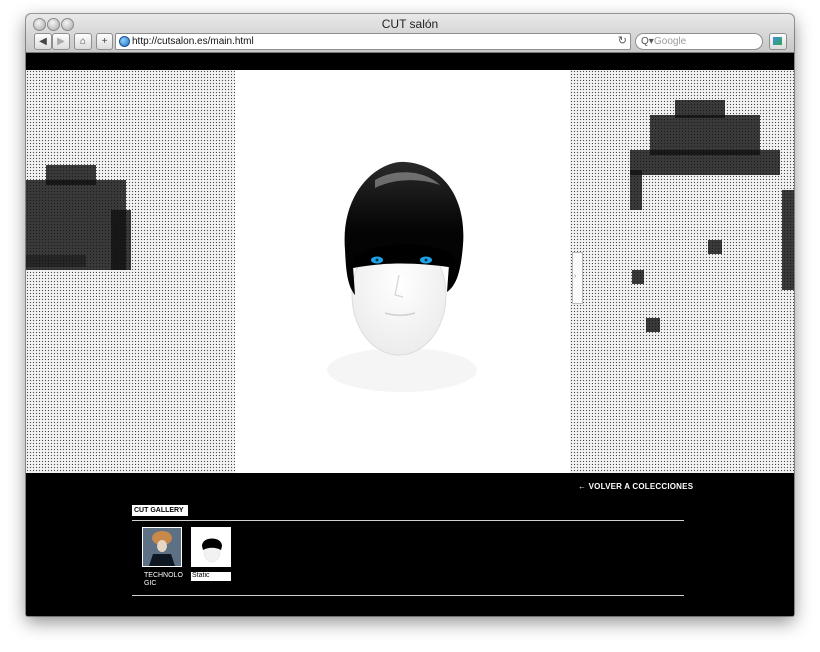  Describe the element at coordinates (160, 510) in the screenshot. I see `gallery-title: CUT GALLERY` at that location.